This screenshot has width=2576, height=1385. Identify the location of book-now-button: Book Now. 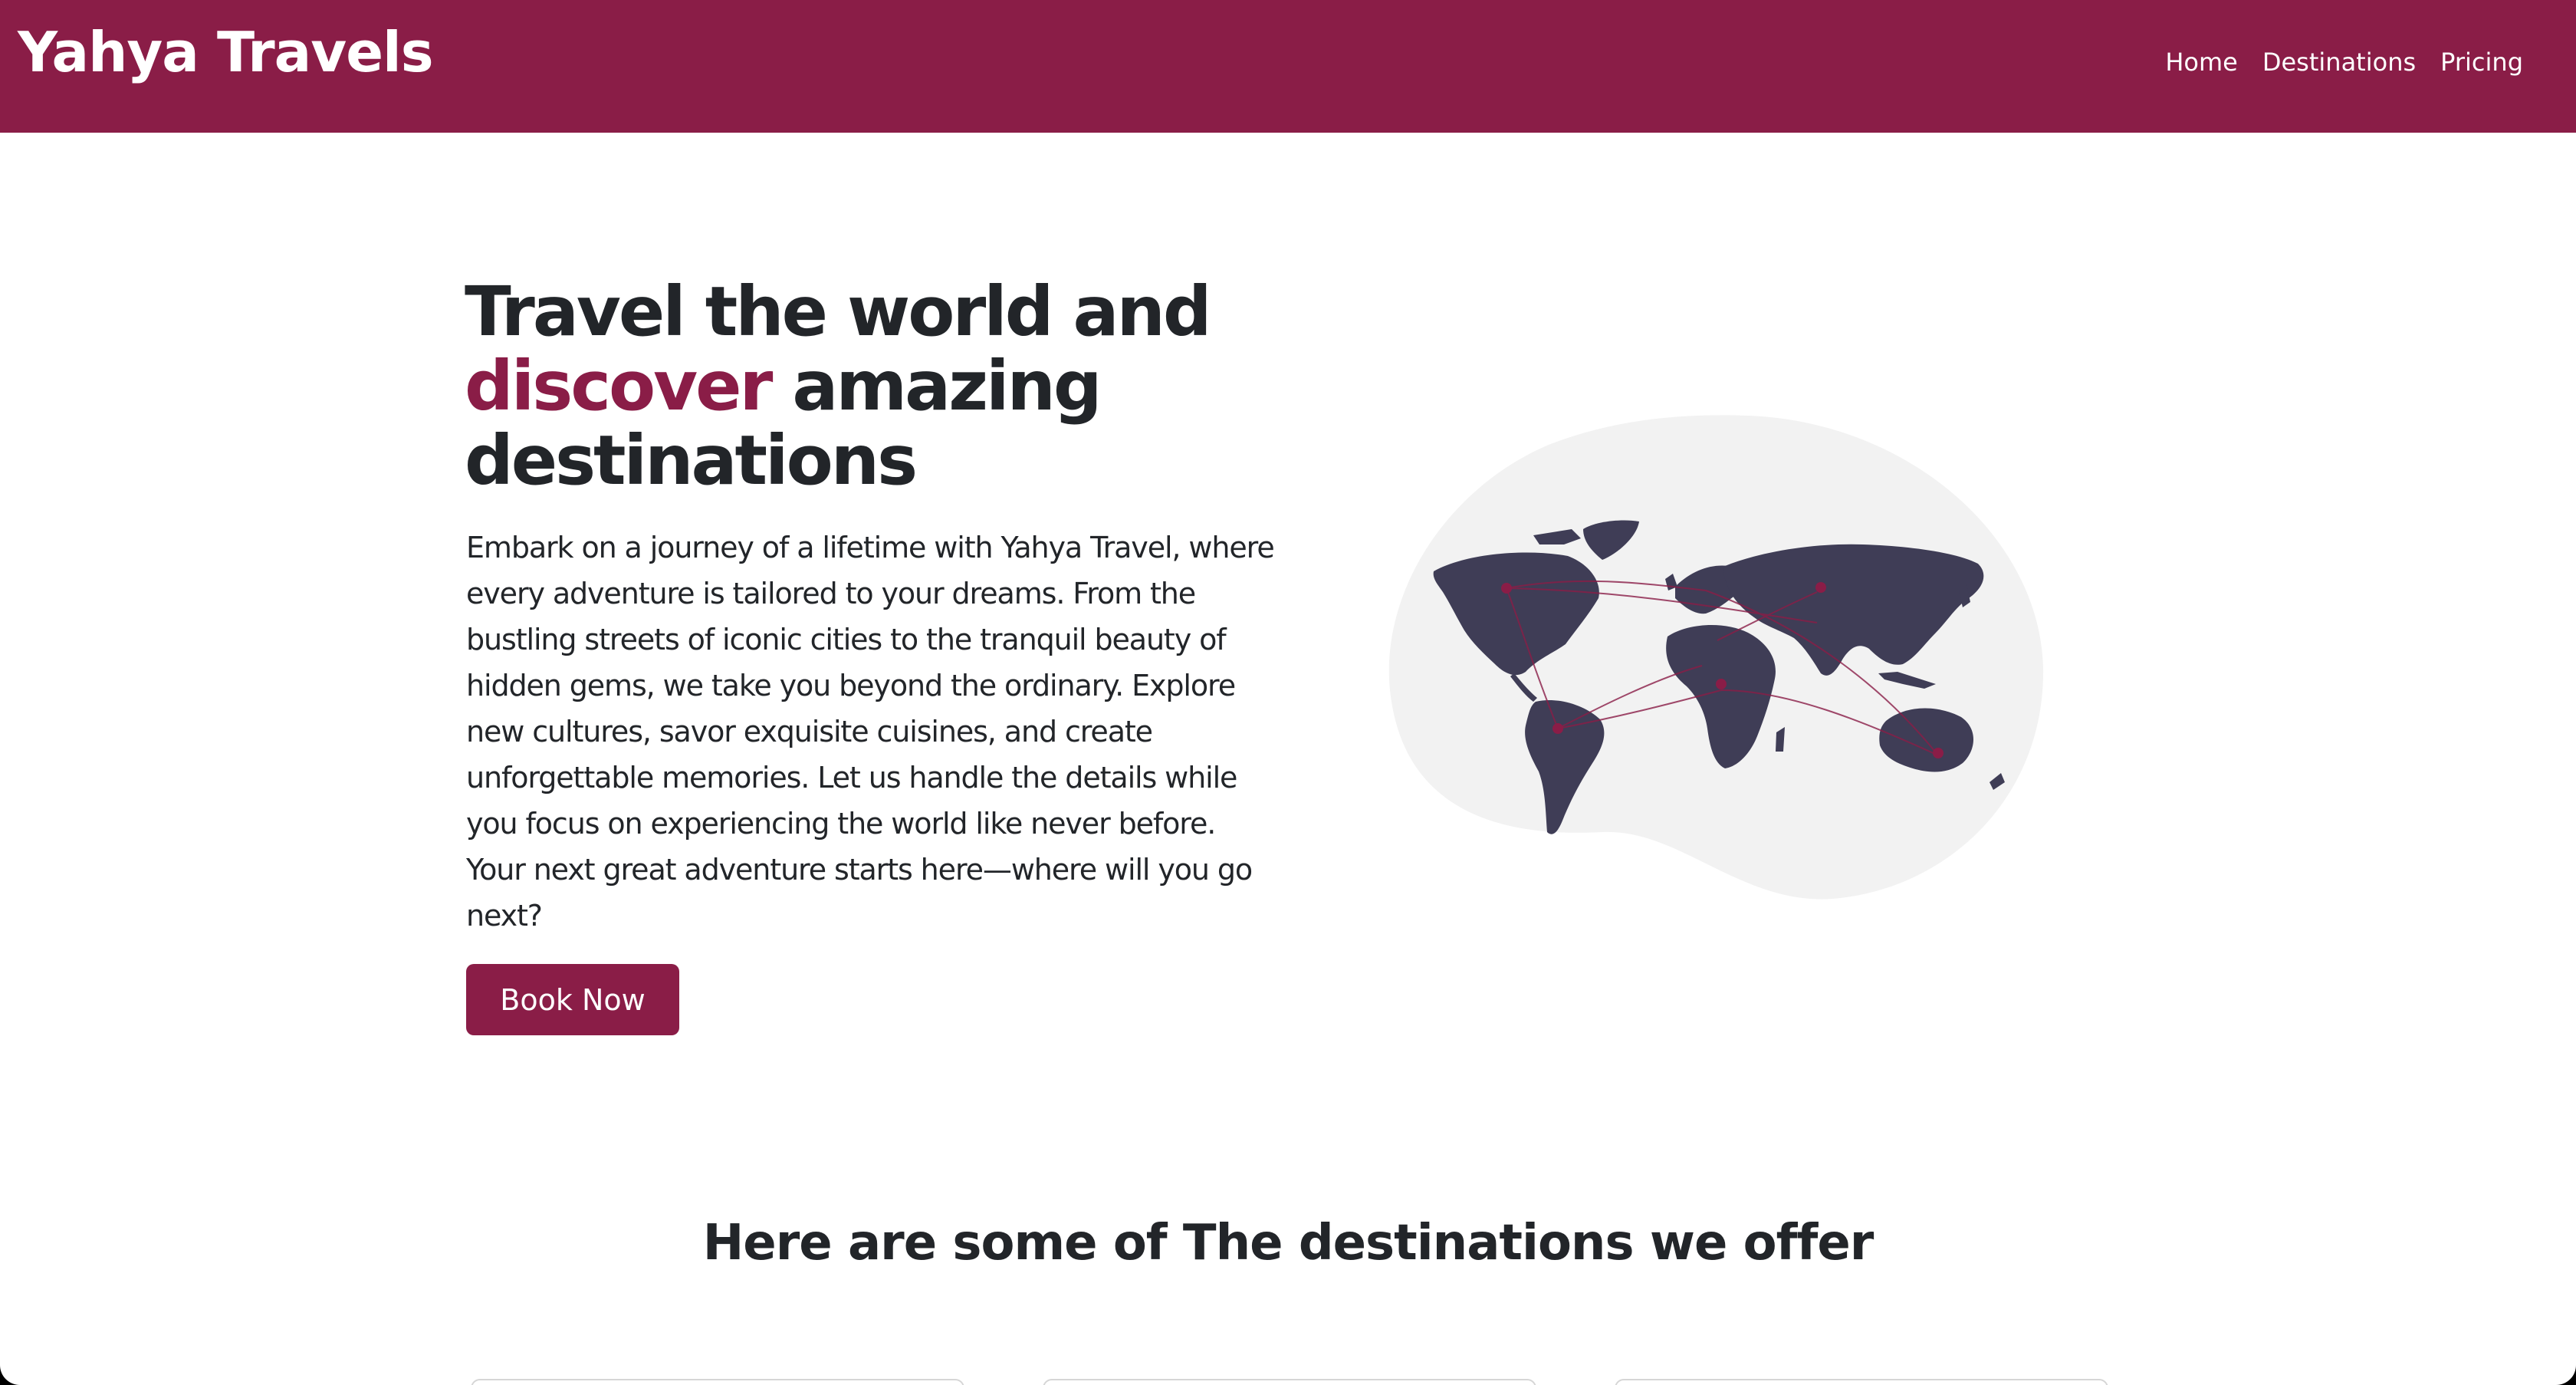
(572, 1000).